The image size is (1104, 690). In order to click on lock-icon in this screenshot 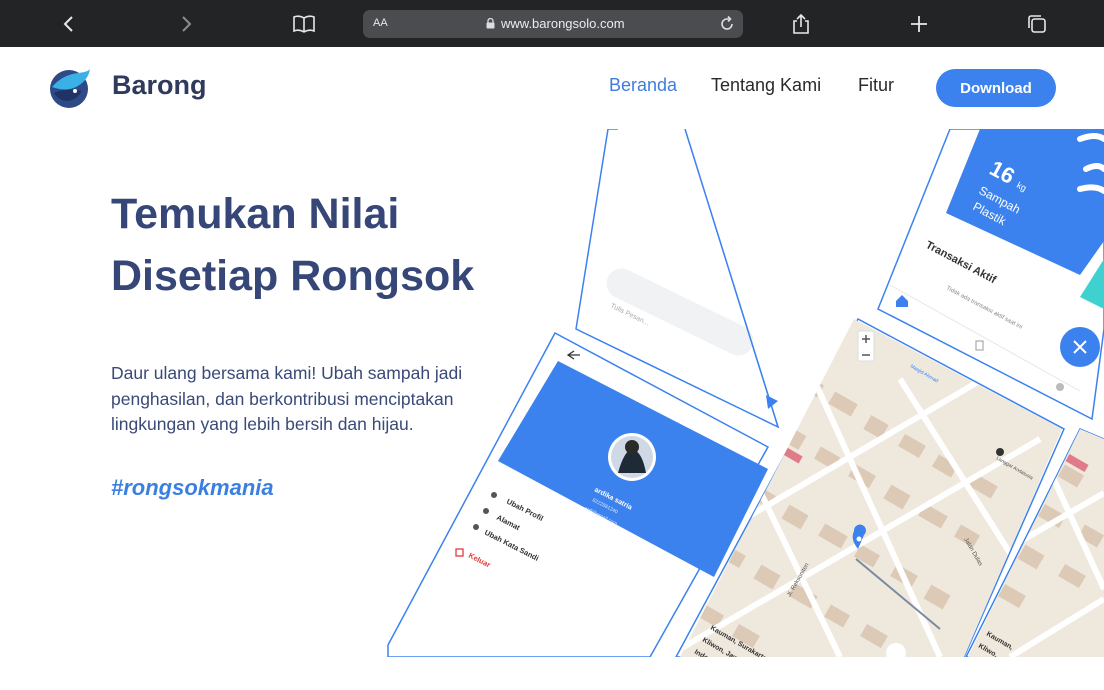, I will do `click(490, 23)`.